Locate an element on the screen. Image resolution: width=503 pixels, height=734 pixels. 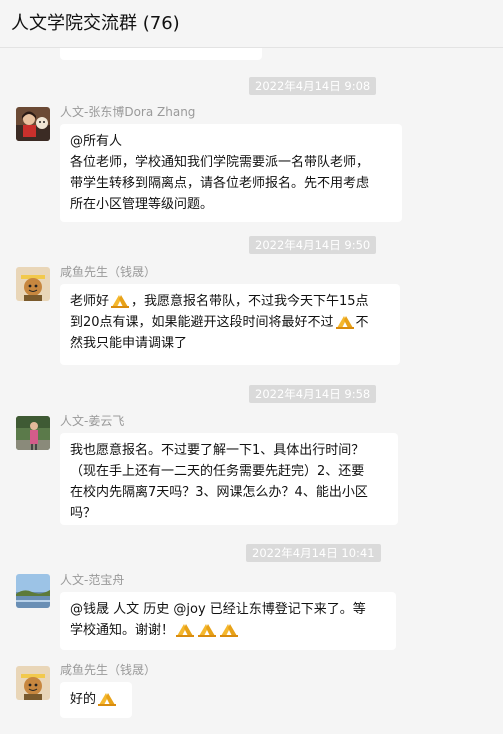
message-text: 到20点有课，如果能避开这段时间将最好不过 is located at coordinates (202, 322).